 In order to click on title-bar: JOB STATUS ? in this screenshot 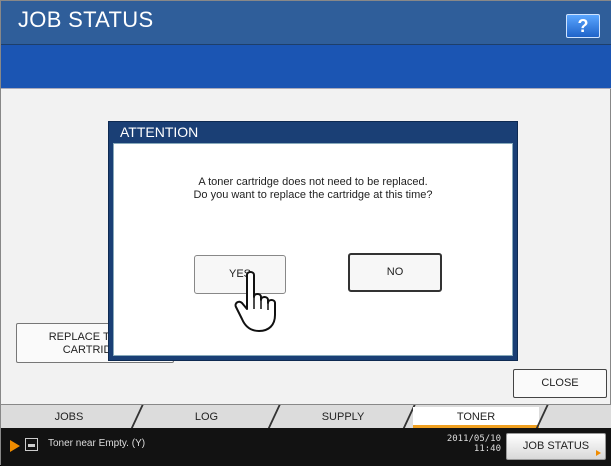, I will do `click(306, 23)`.